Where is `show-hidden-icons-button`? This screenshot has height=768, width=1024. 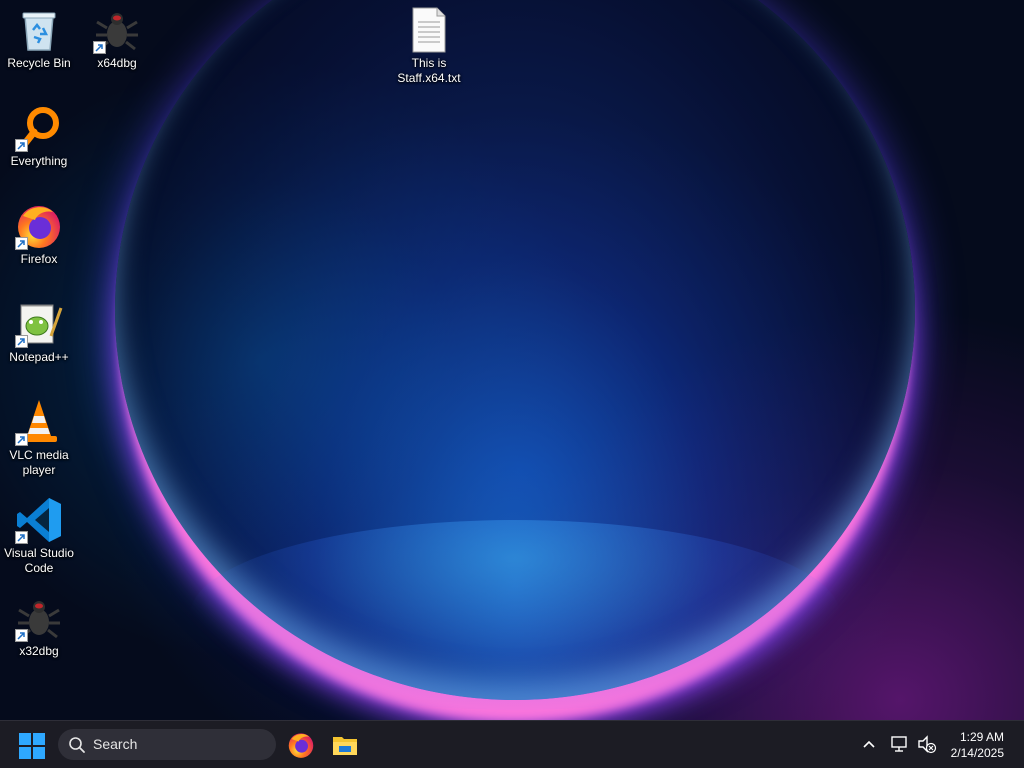 show-hidden-icons-button is located at coordinates (869, 746).